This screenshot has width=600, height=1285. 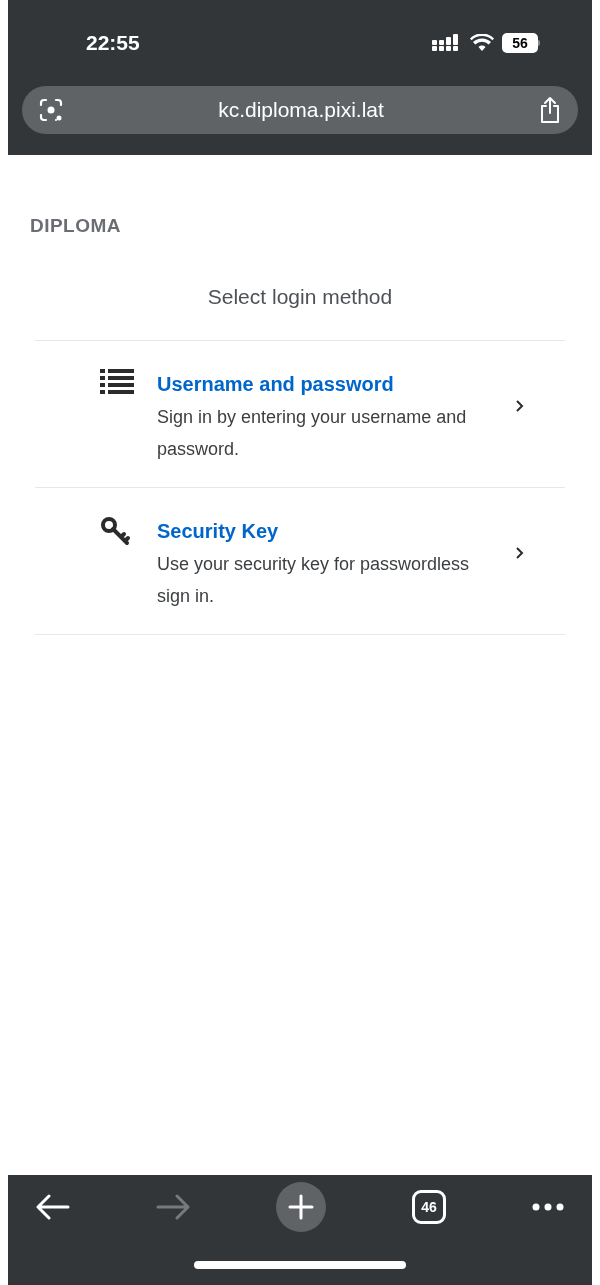 I want to click on share-icon, so click(x=550, y=110).